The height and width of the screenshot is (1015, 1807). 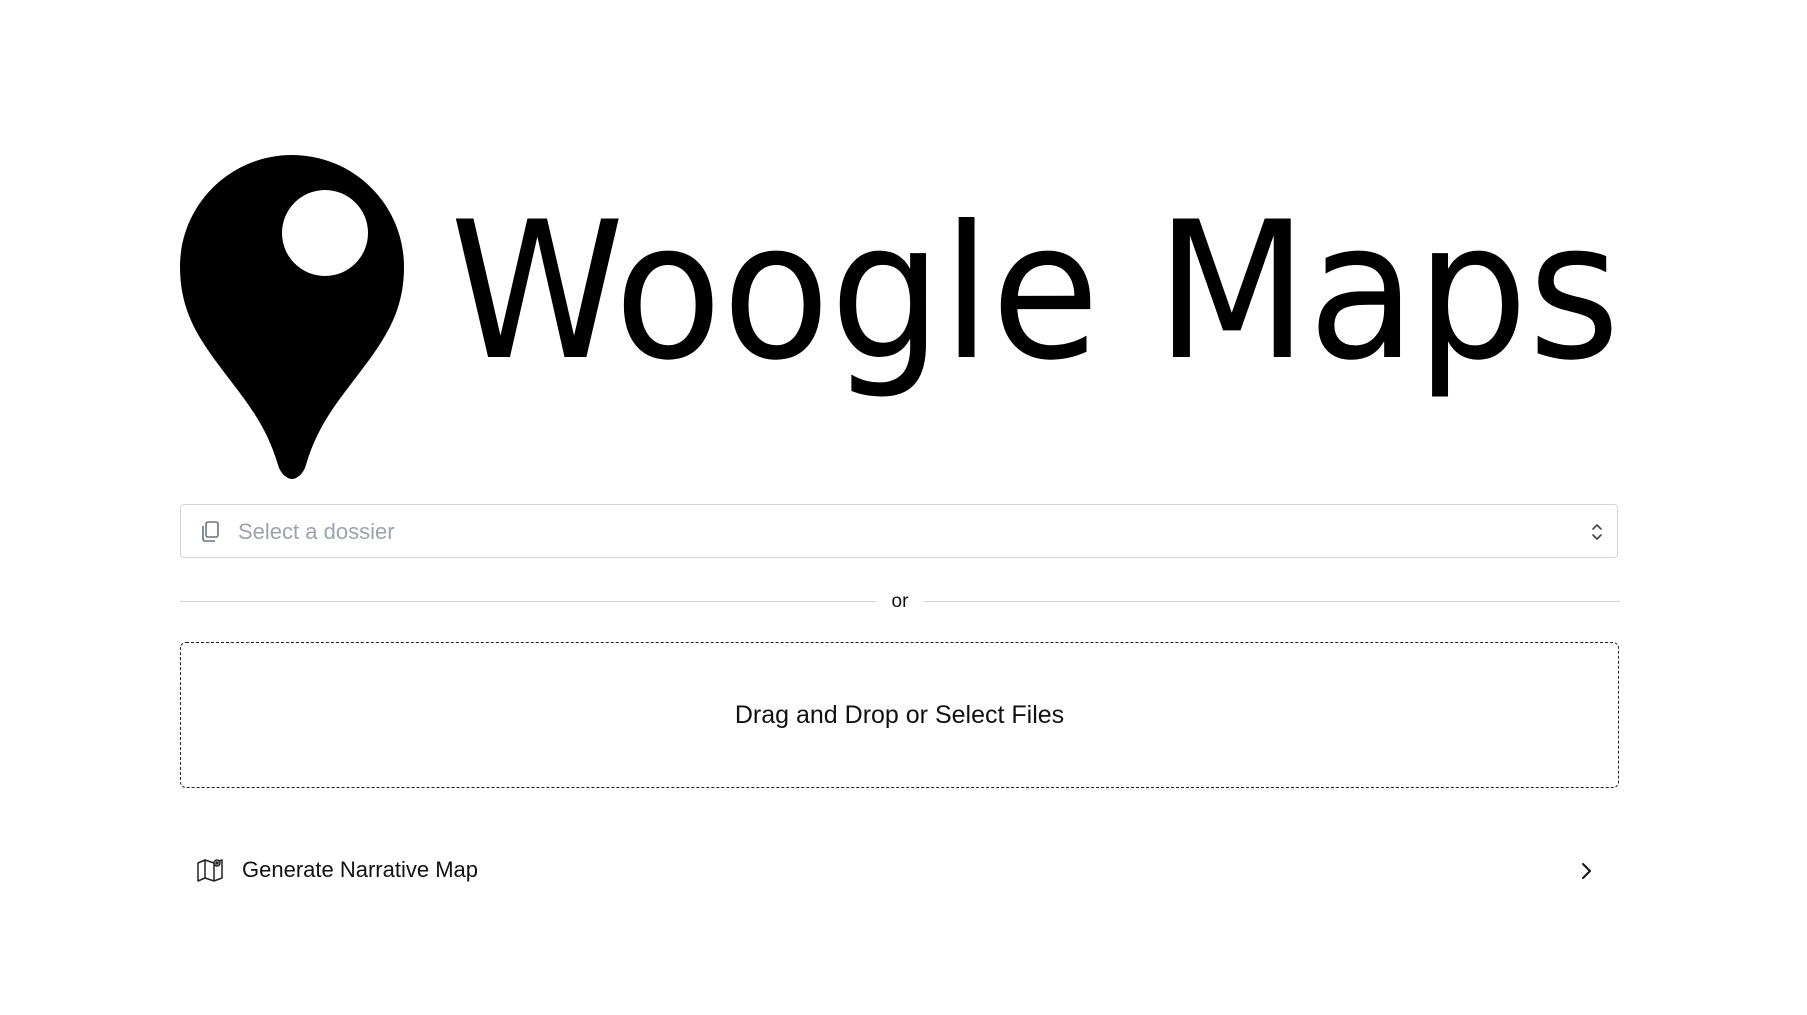 I want to click on brand-name: Woogle Maps, so click(x=1035, y=307).